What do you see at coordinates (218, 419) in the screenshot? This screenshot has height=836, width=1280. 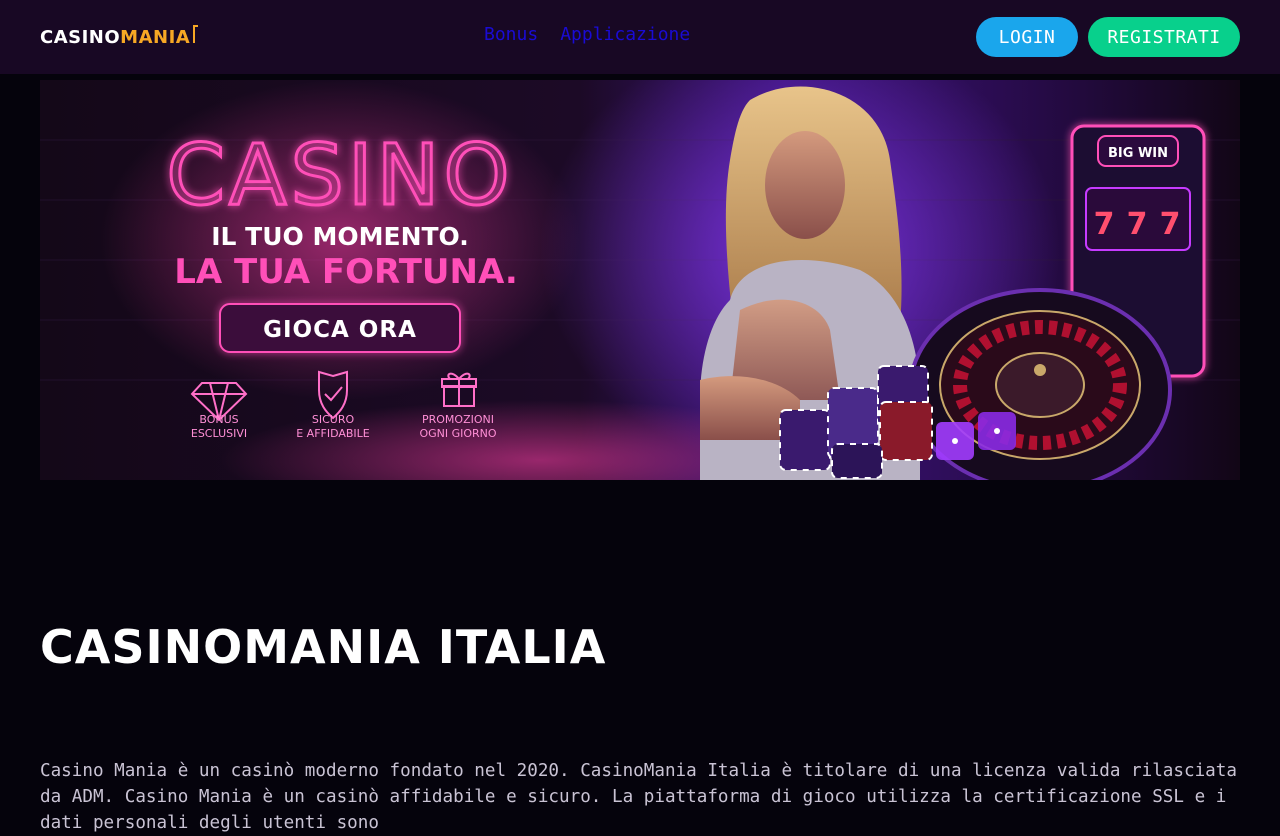 I see `feature-1-line1: BONUS` at bounding box center [218, 419].